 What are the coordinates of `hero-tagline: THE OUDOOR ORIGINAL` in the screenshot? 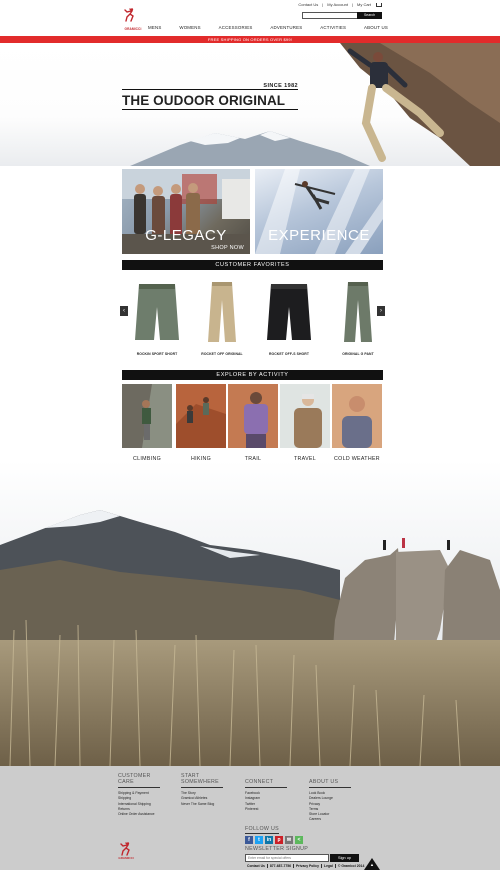 It's located at (204, 100).